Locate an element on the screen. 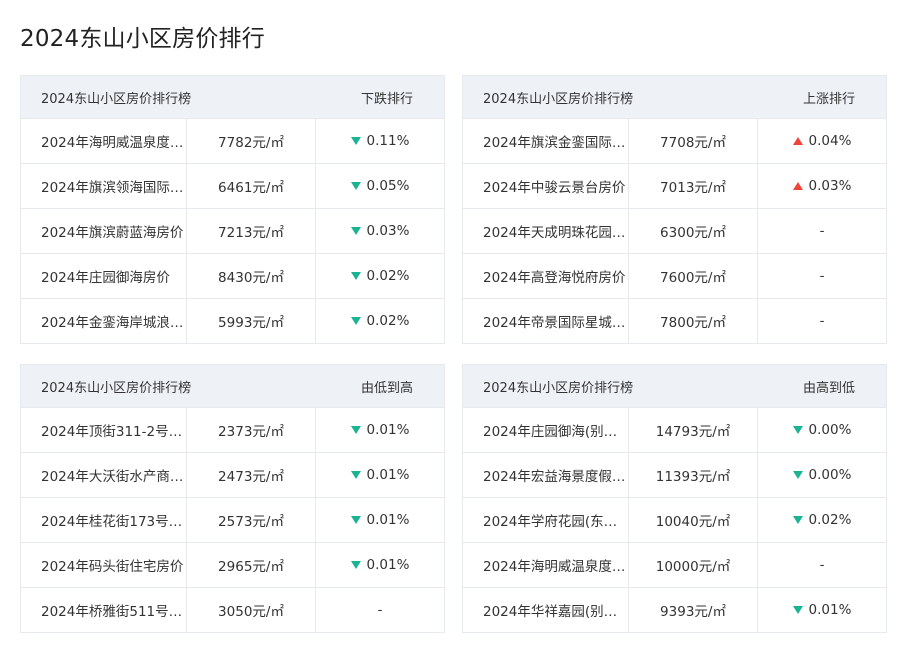 Image resolution: width=905 pixels, height=661 pixels. card-tag: 由低到高 is located at coordinates (387, 386).